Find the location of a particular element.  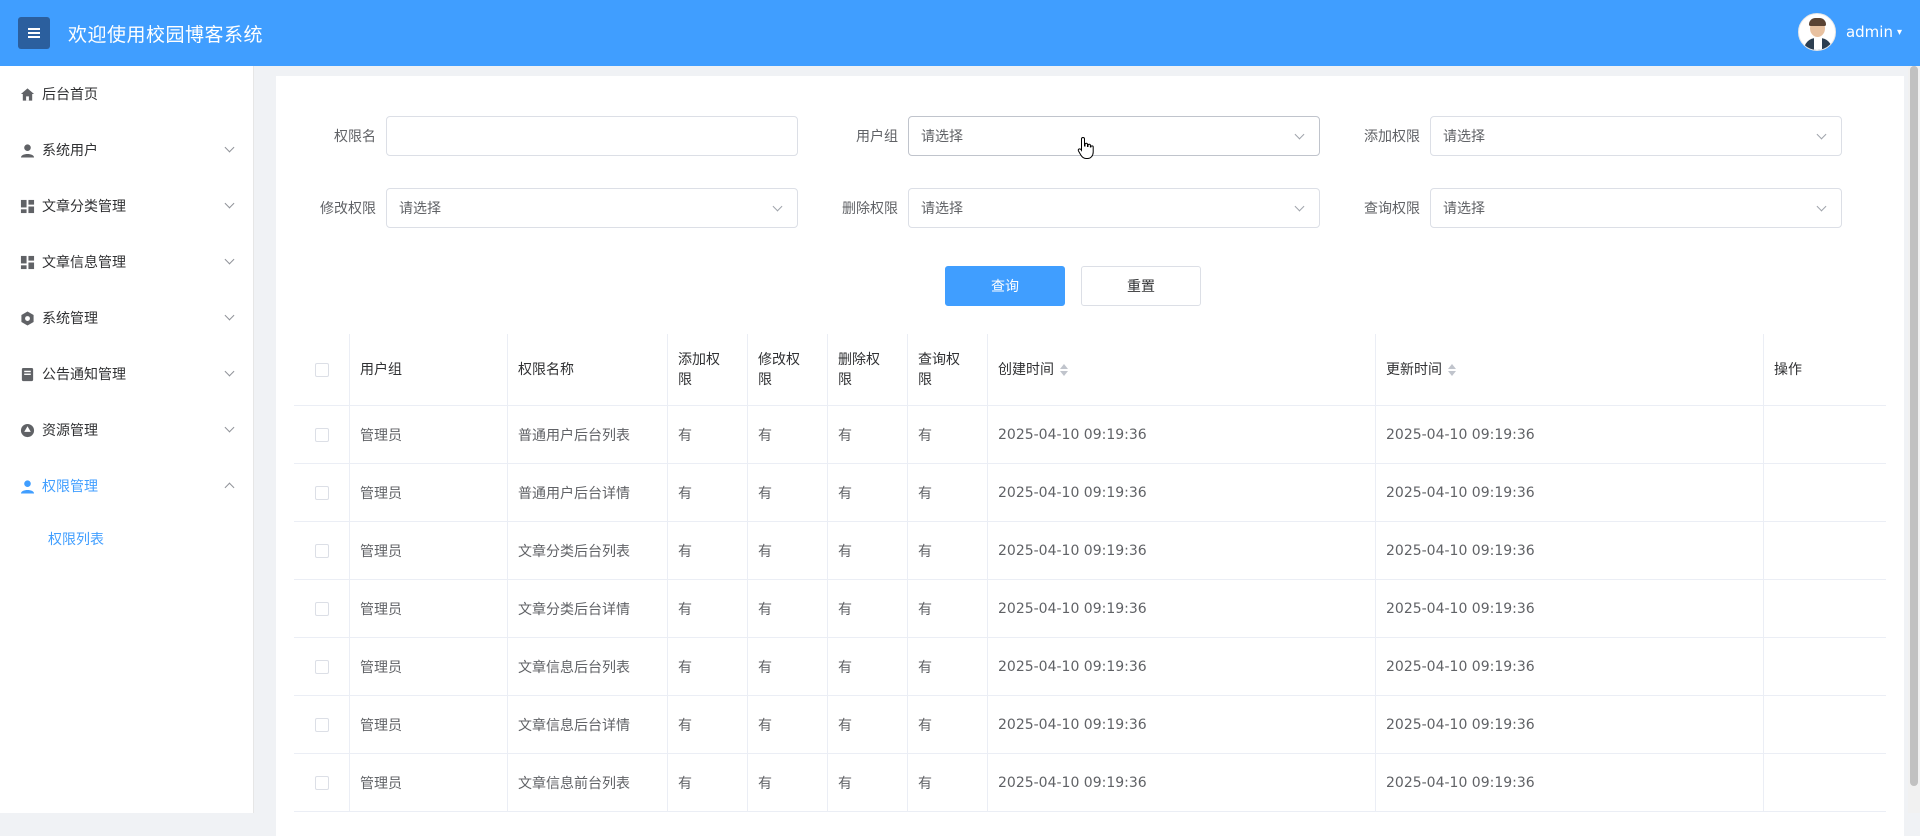

perm-name-input is located at coordinates (592, 136).